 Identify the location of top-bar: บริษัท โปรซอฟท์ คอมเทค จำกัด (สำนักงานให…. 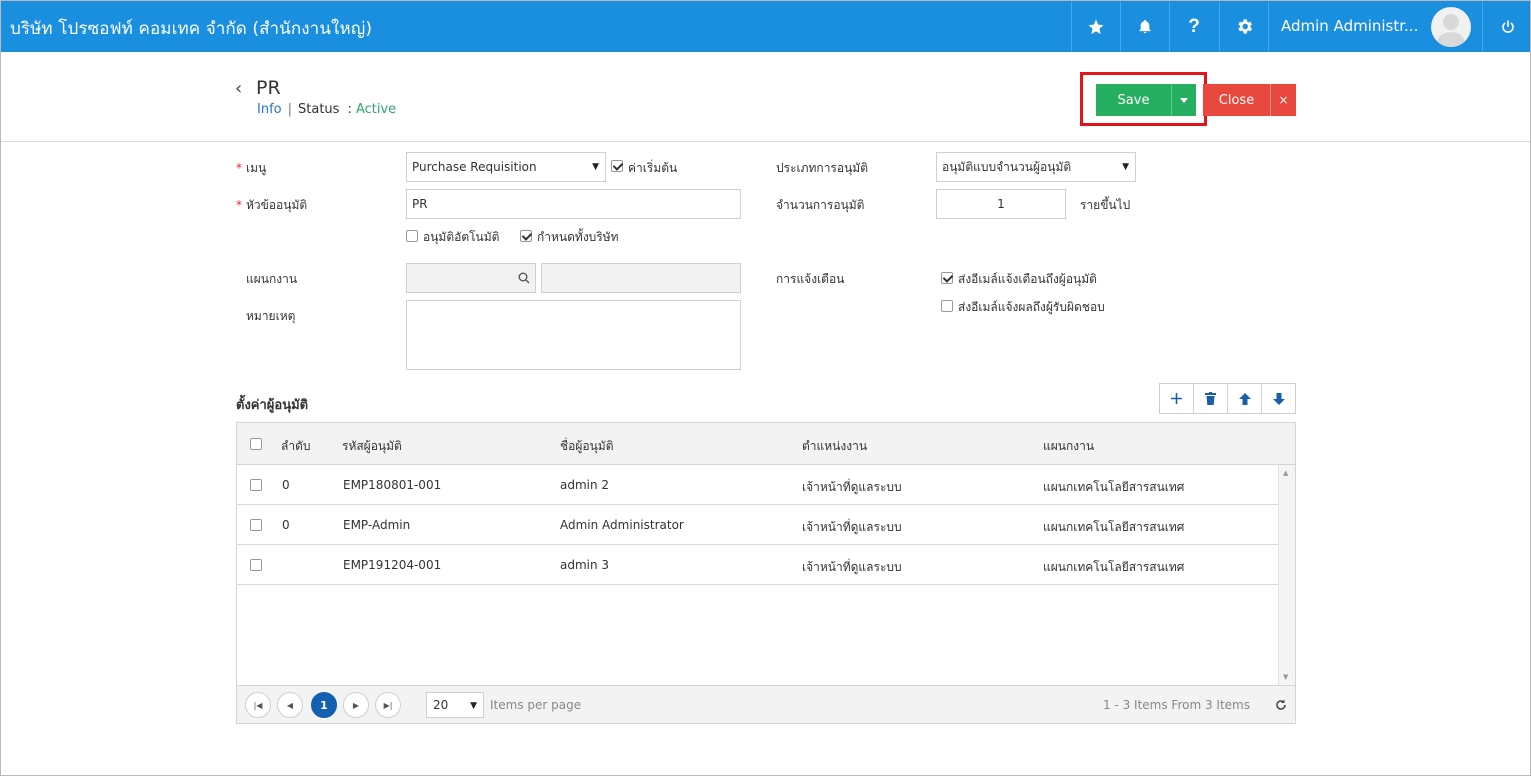
(765, 26).